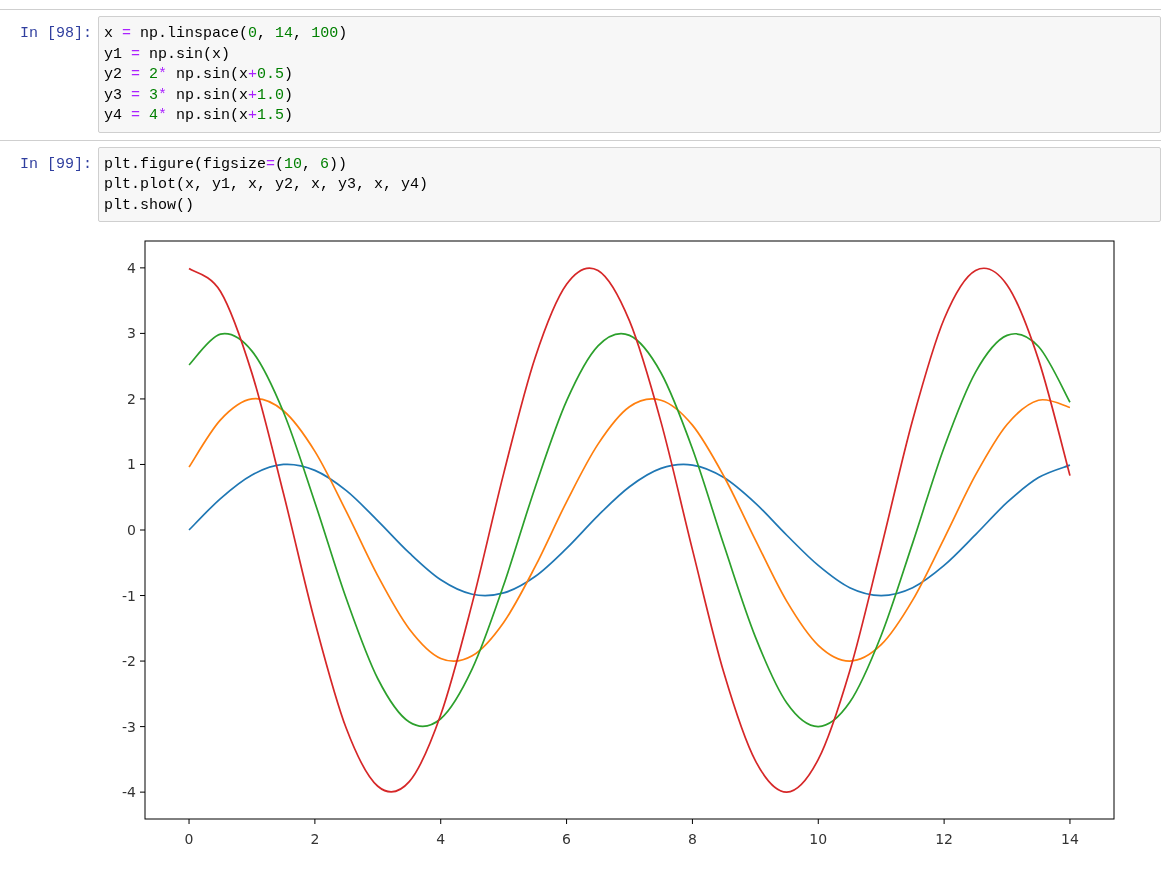 The width and height of the screenshot is (1161, 872). What do you see at coordinates (168, 54) in the screenshot?
I see `code-line: y1 = np.sin(x)` at bounding box center [168, 54].